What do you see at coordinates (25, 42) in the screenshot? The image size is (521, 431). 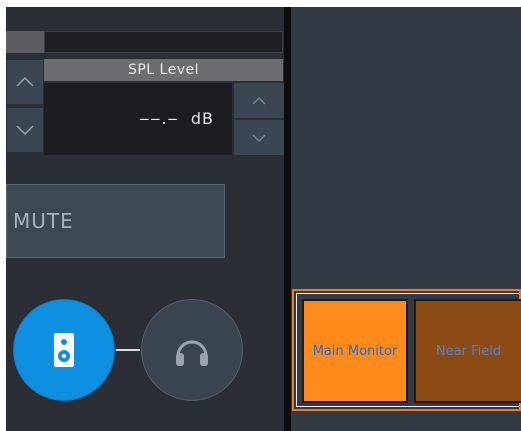 I see `top-strip-segment` at bounding box center [25, 42].